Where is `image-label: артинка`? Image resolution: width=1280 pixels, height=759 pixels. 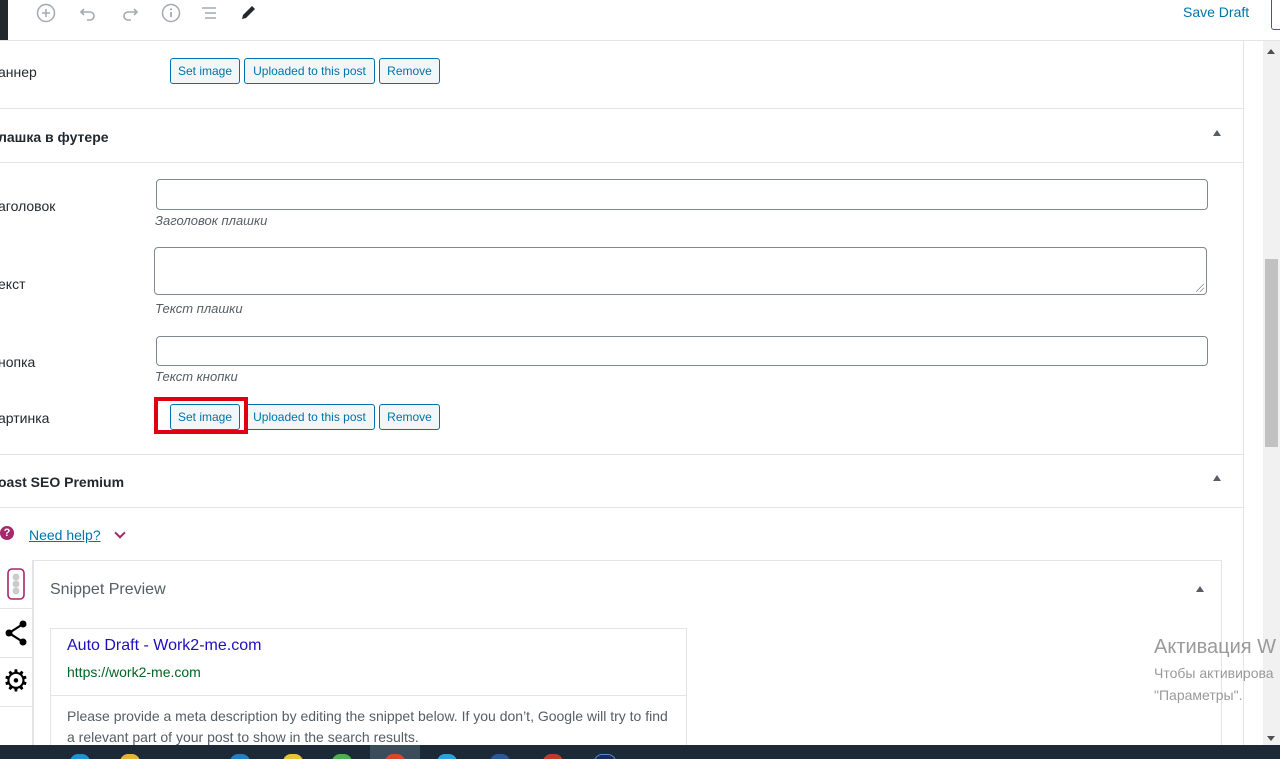
image-label: артинка is located at coordinates (25, 418).